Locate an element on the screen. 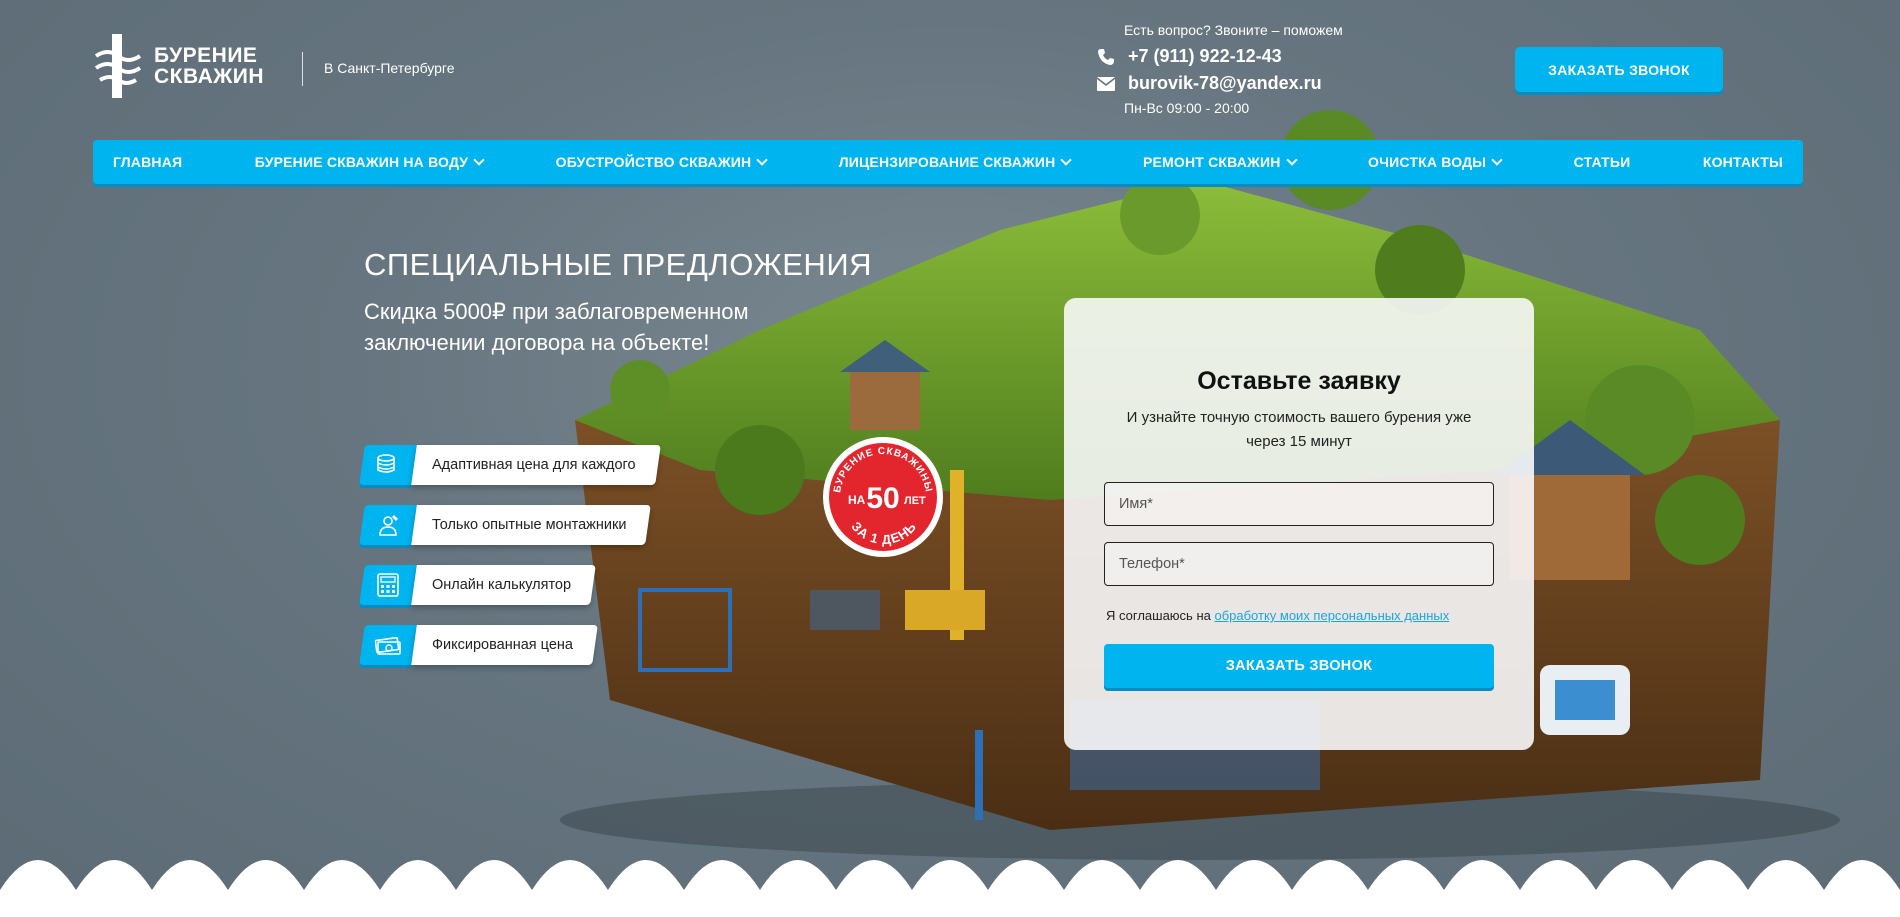 The width and height of the screenshot is (1900, 917). nav-item-water-treatment: ОЧИСТКА ВОДЫ is located at coordinates (1435, 162).